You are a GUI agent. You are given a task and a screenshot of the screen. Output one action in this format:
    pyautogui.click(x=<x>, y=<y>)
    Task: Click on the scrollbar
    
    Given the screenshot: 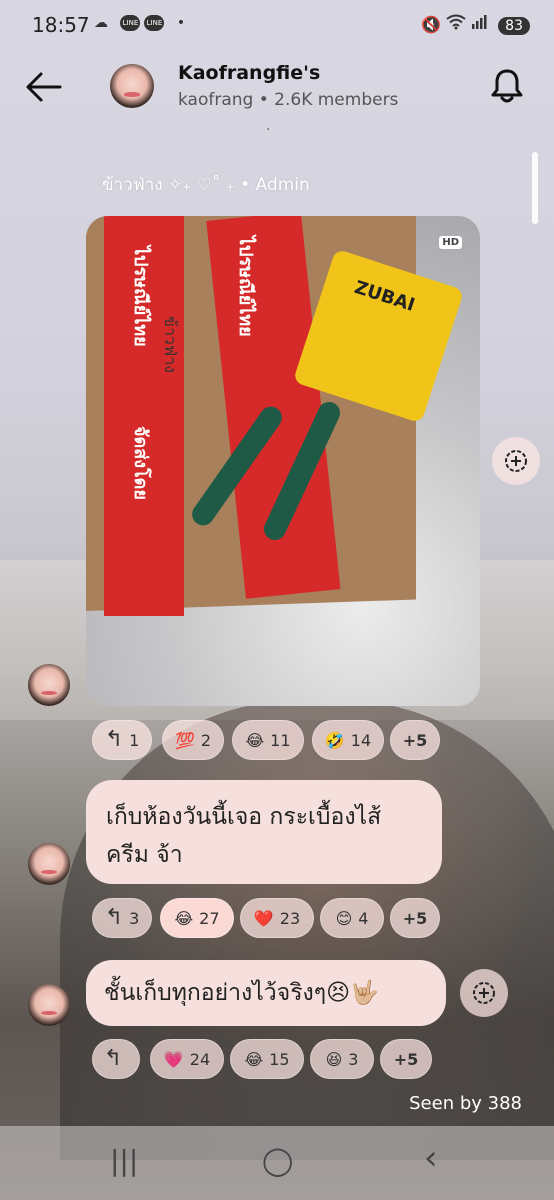 What is the action you would take?
    pyautogui.click(x=535, y=188)
    